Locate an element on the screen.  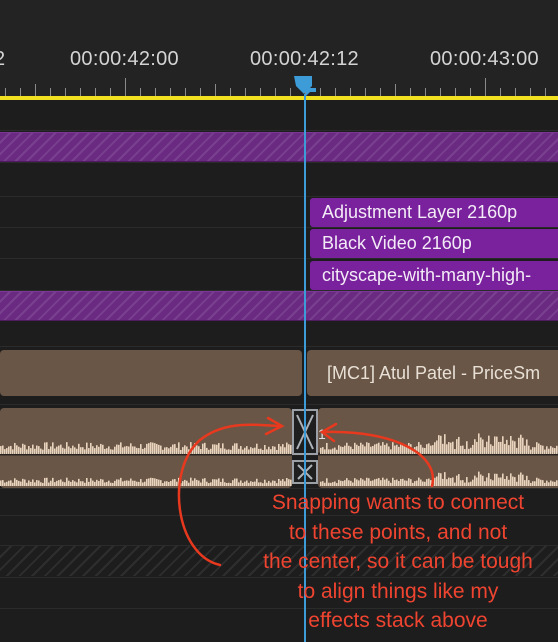
annotation-line: effects stack above is located at coordinates (398, 620).